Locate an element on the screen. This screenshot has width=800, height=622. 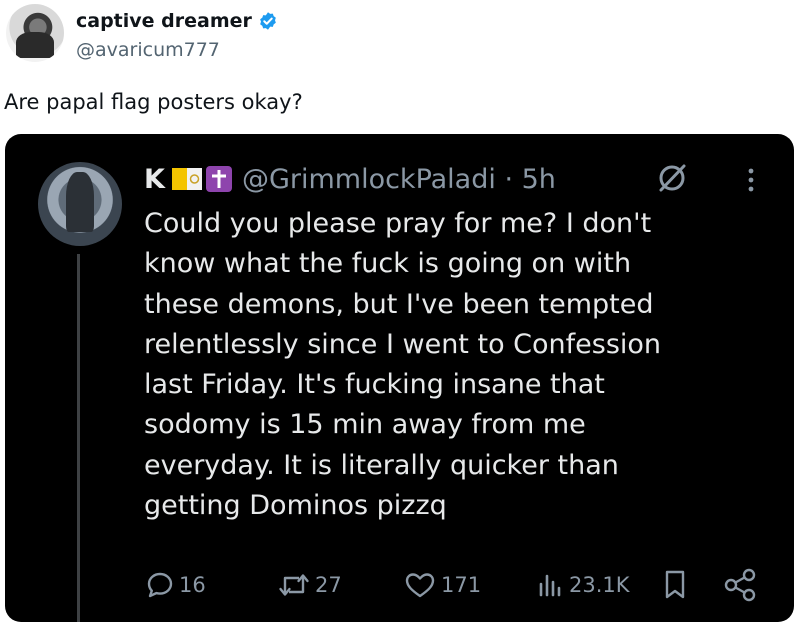
grok-icon is located at coordinates (672, 178).